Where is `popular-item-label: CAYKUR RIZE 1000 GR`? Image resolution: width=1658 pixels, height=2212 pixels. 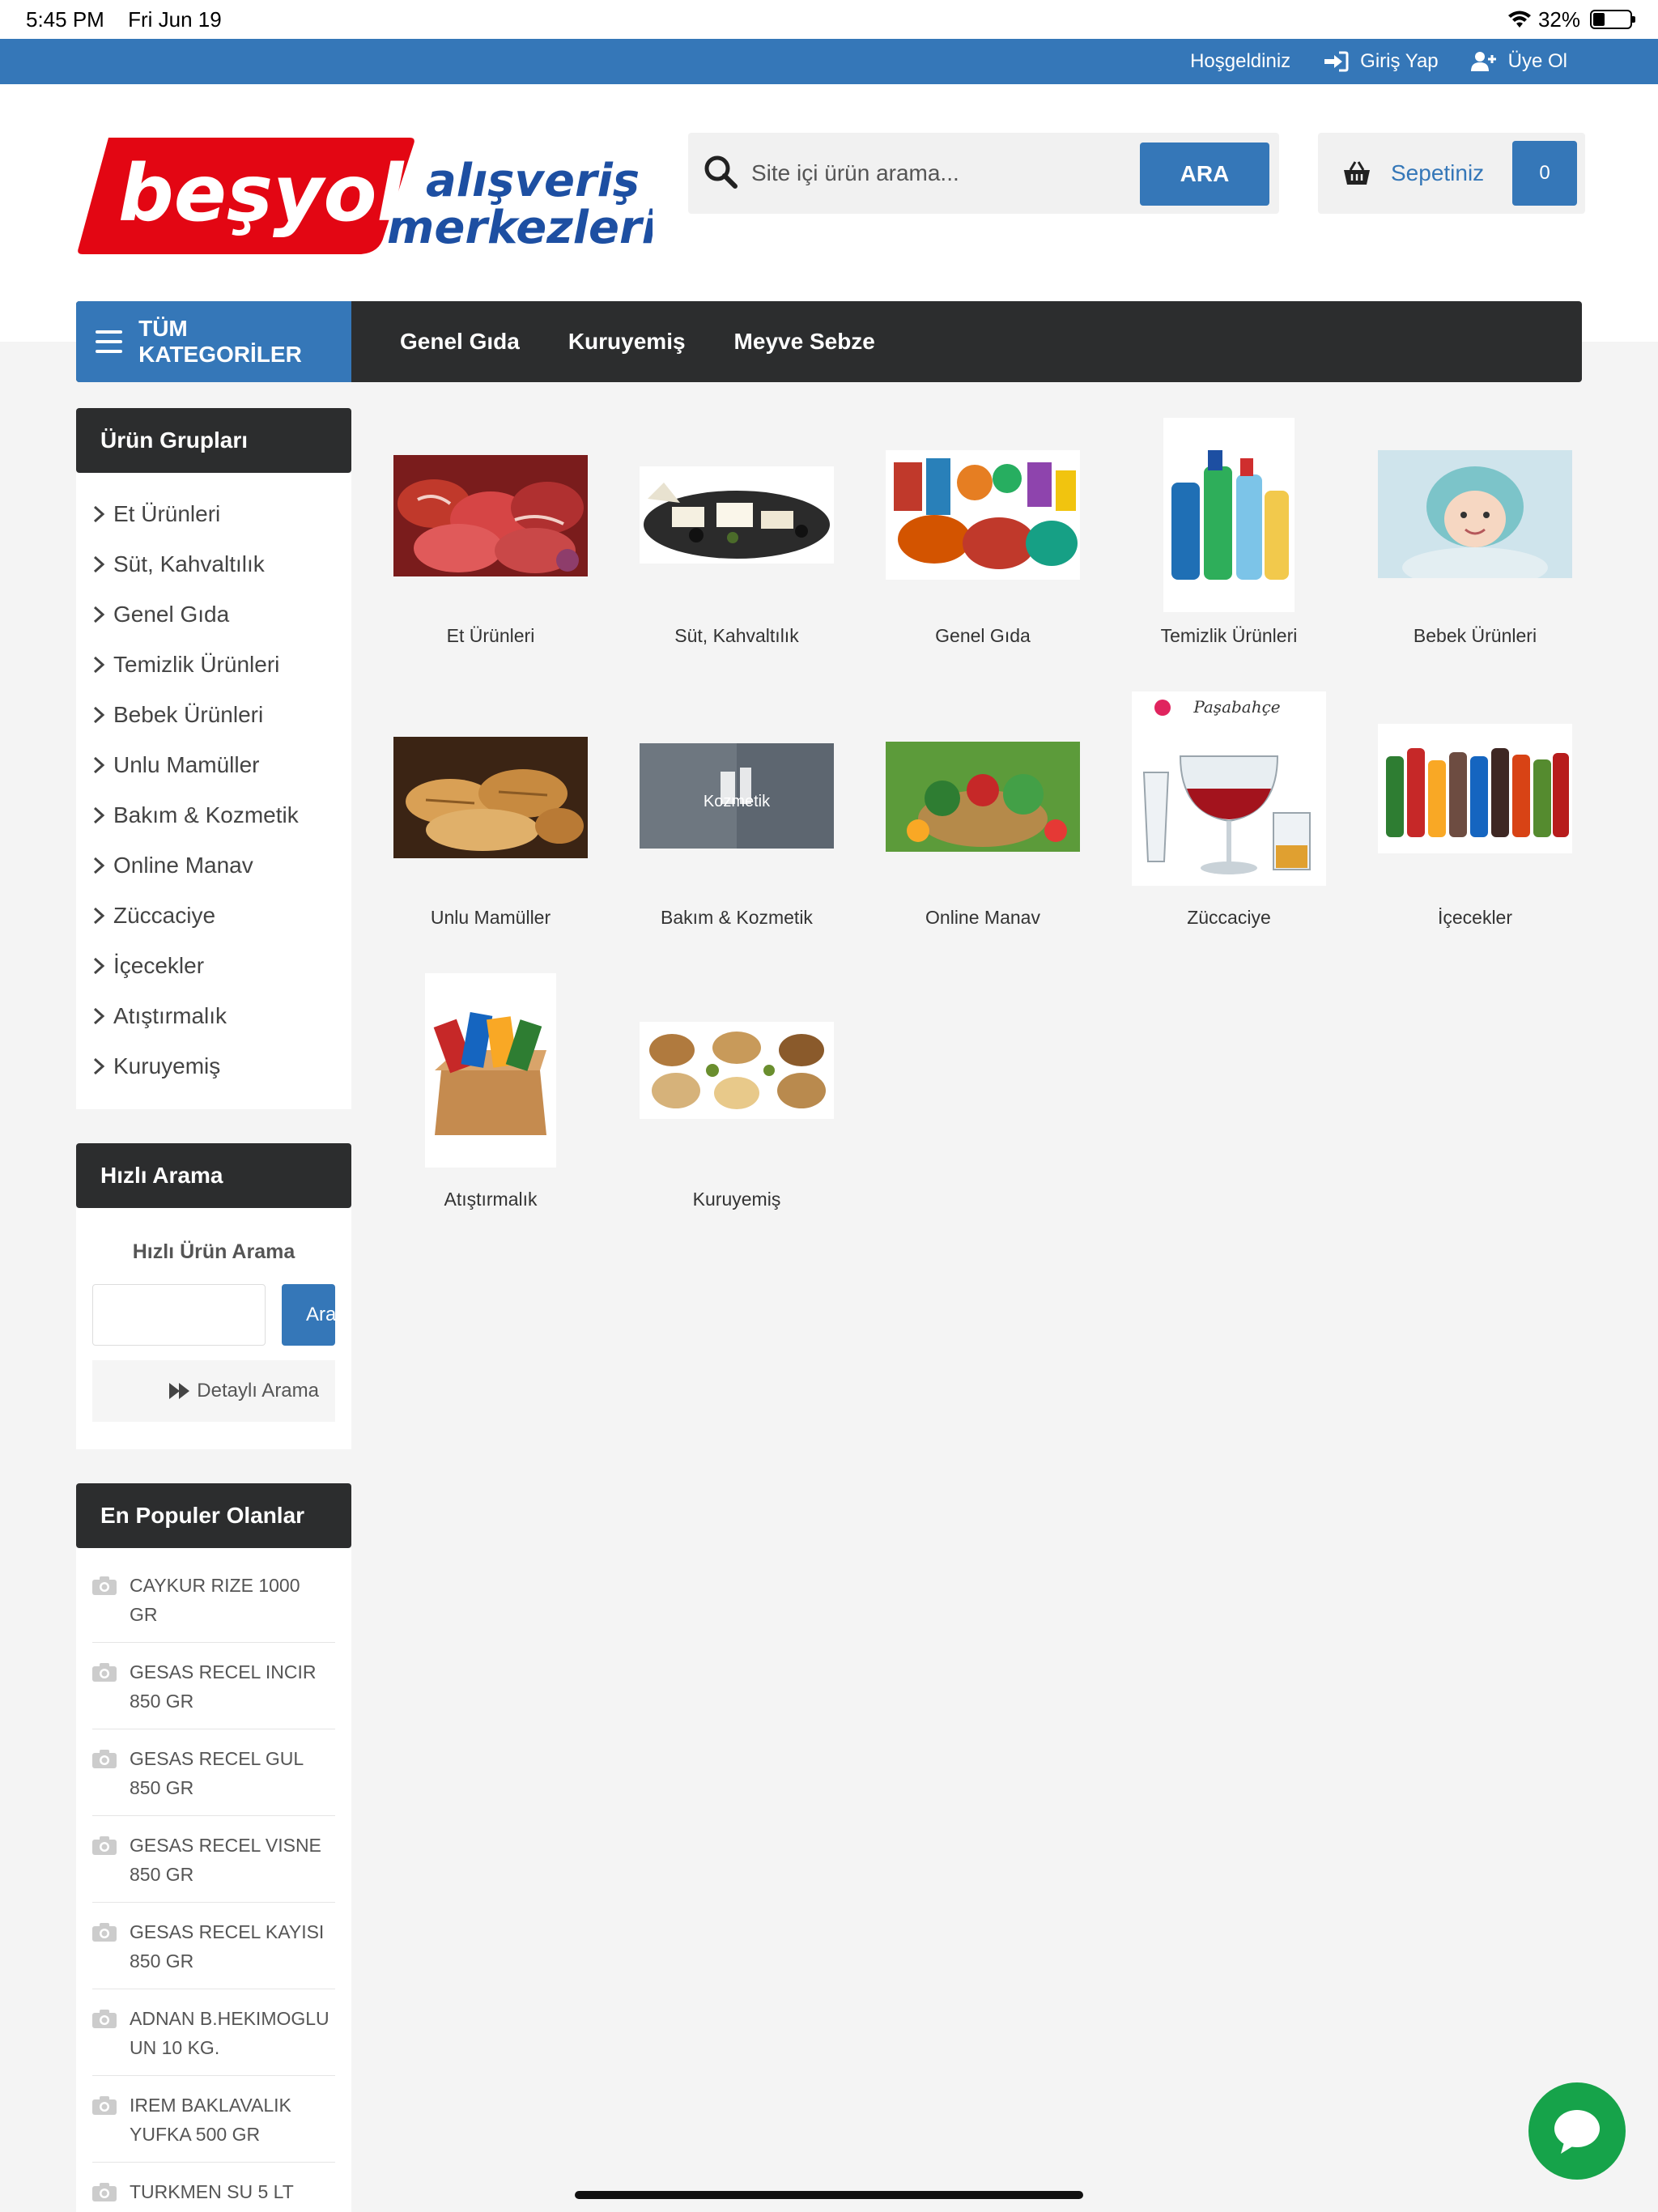 popular-item-label: CAYKUR RIZE 1000 GR is located at coordinates (215, 1600).